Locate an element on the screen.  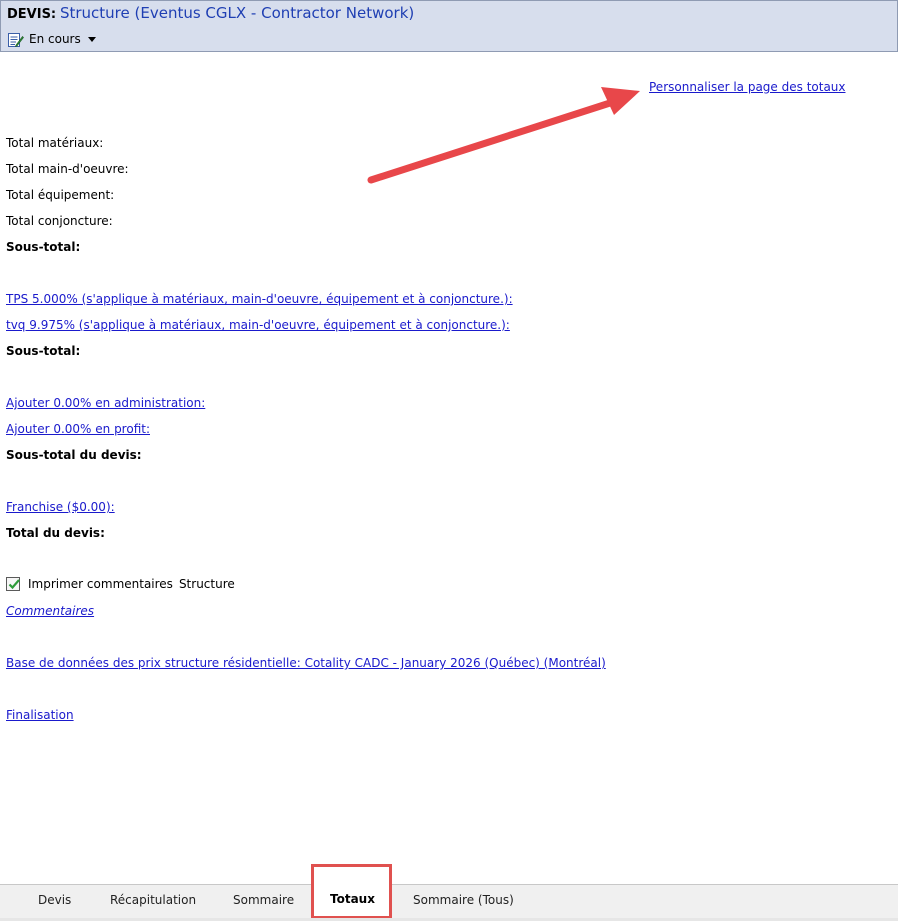
tab-recapitulation: Récapitulation is located at coordinates (153, 900).